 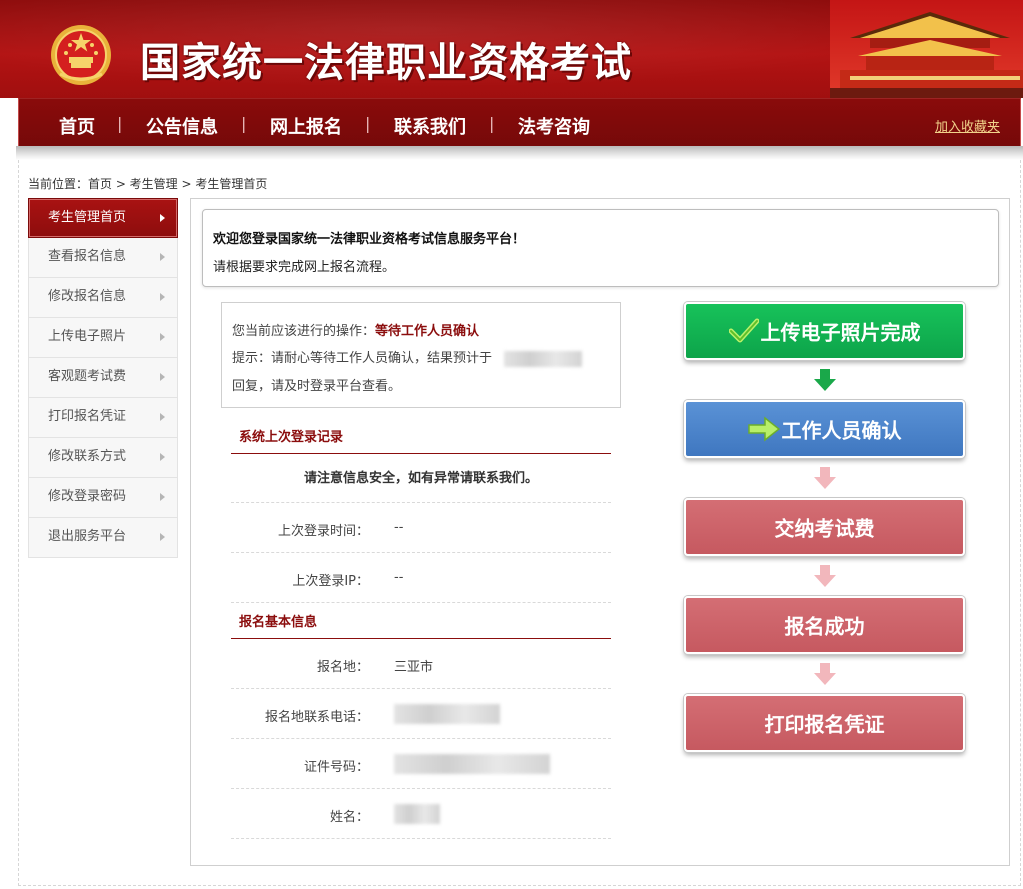 What do you see at coordinates (87, 496) in the screenshot?
I see `sidebar-item-label: 修改登录密码` at bounding box center [87, 496].